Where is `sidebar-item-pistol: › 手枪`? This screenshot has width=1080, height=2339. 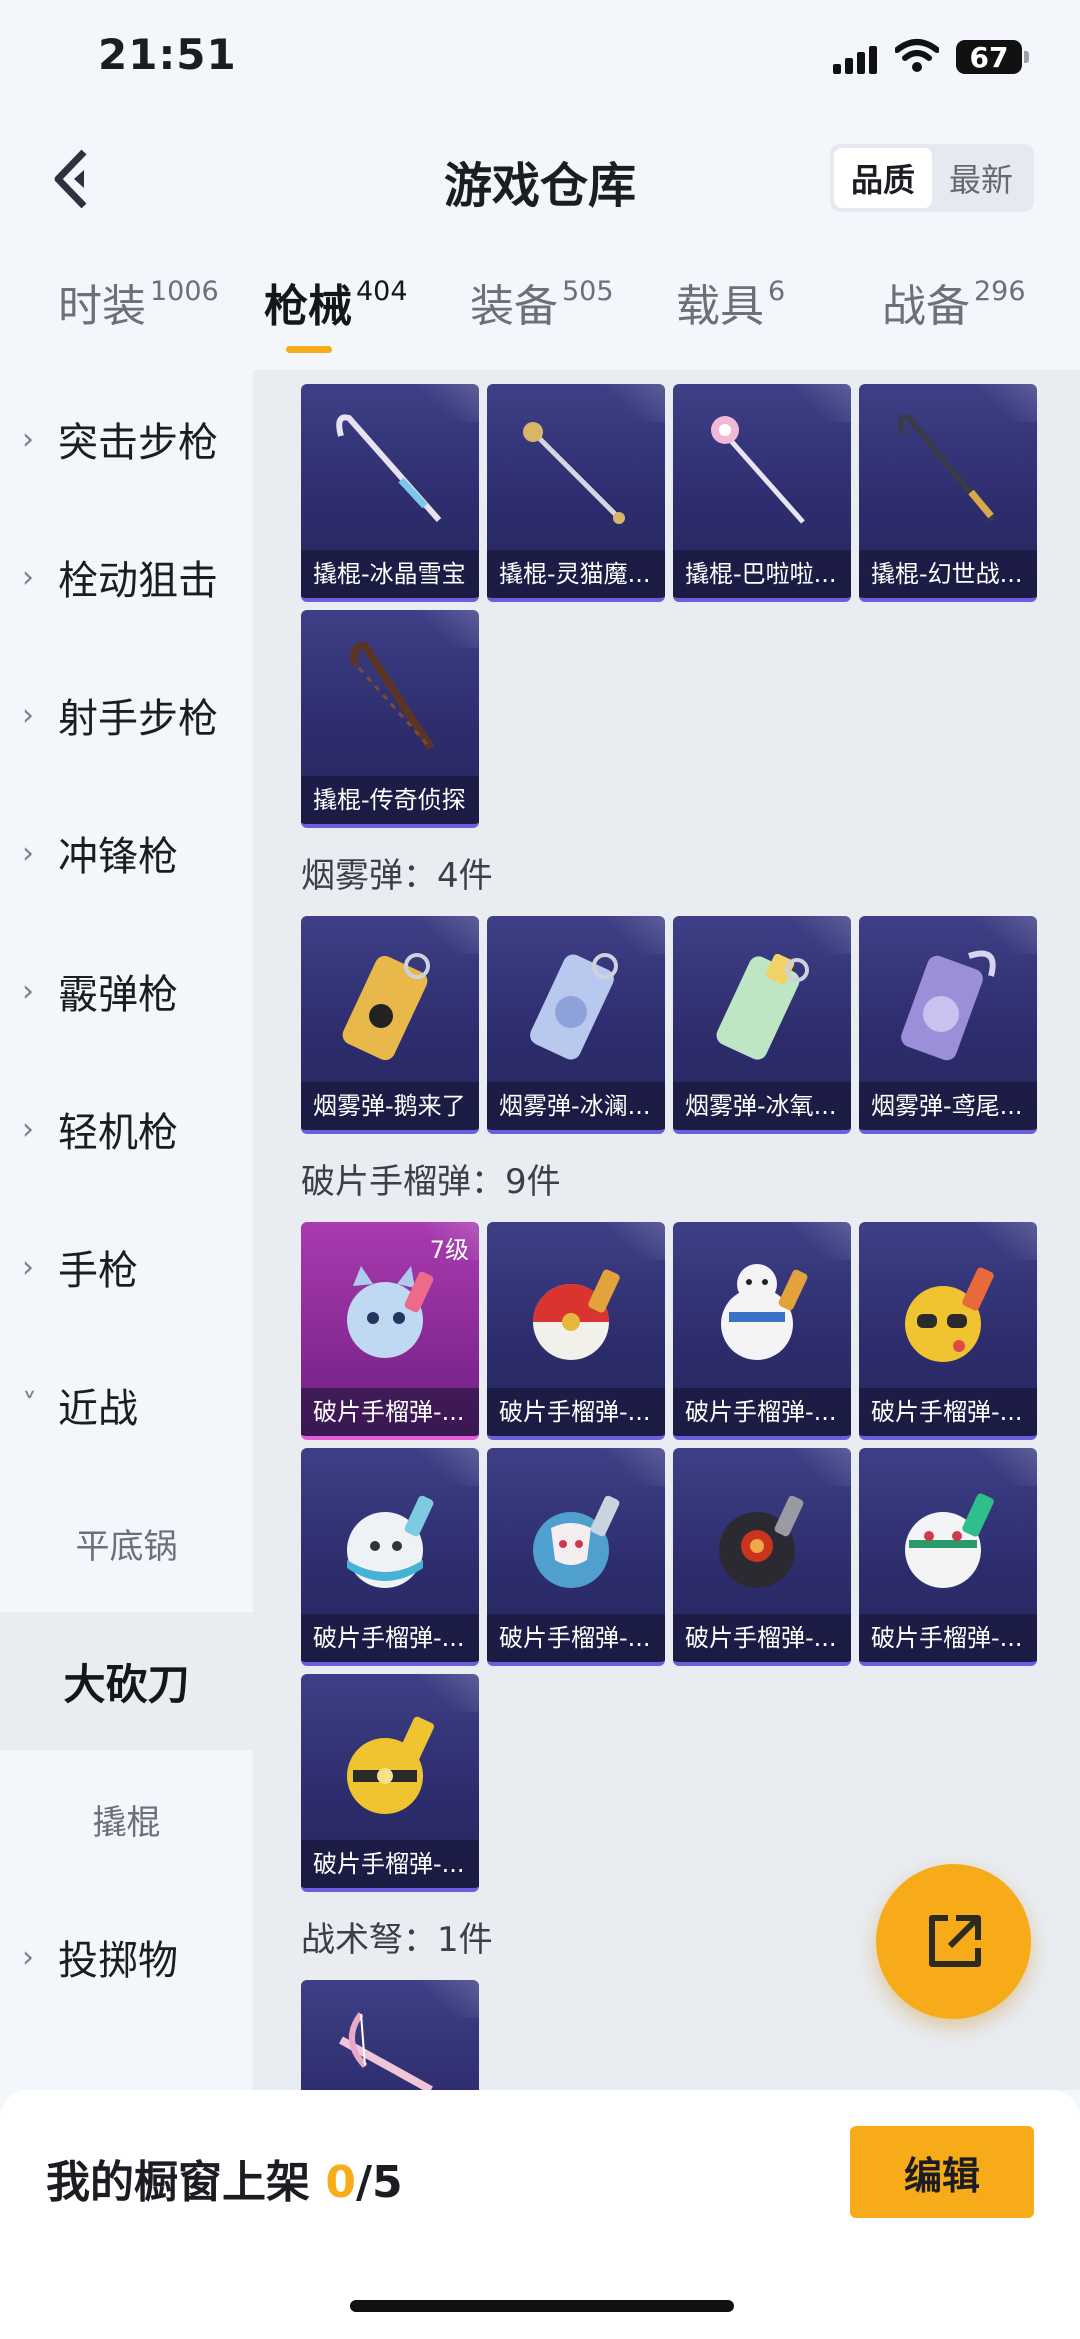 sidebar-item-pistol: › 手枪 is located at coordinates (126, 1267).